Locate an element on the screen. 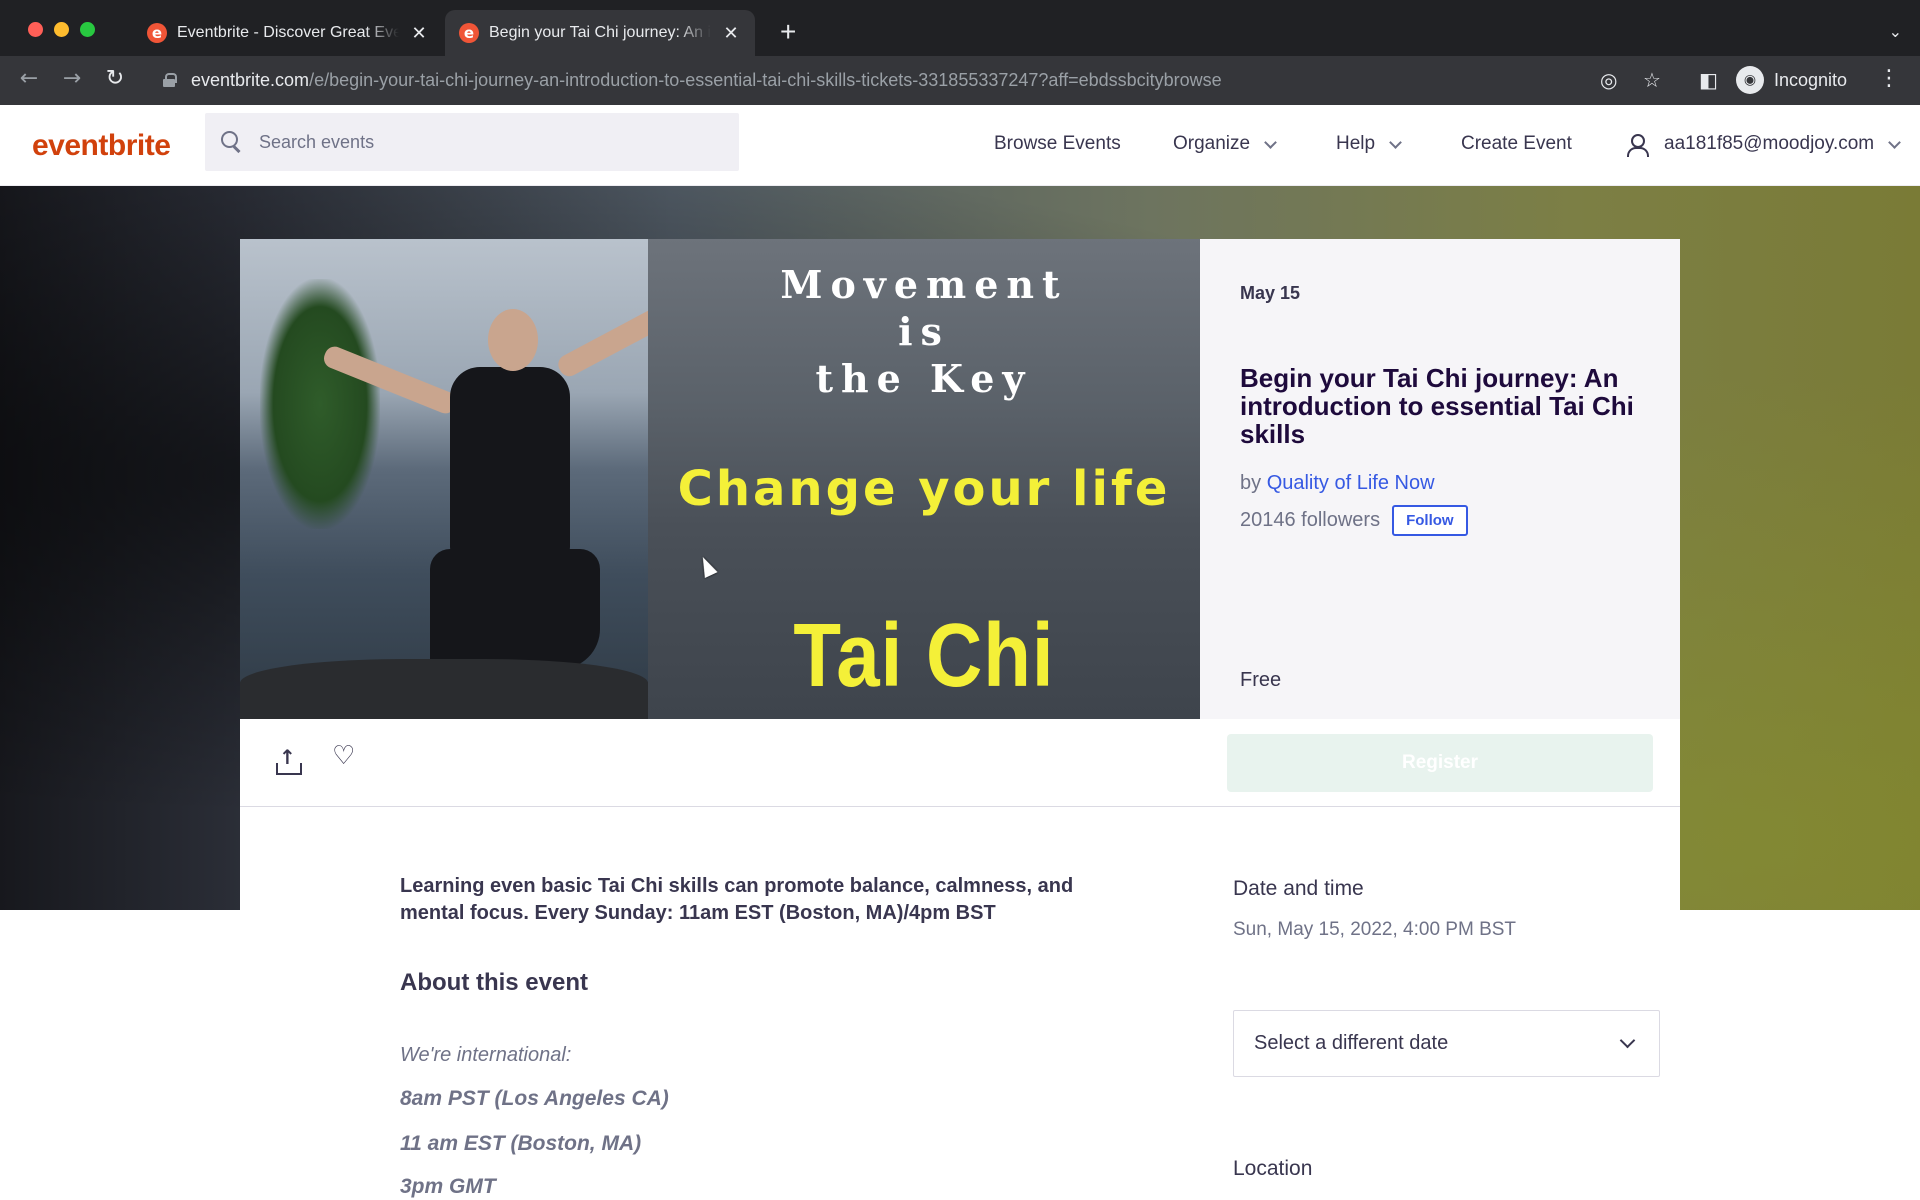 The height and width of the screenshot is (1200, 1920). banner-line: the Key is located at coordinates (924, 378).